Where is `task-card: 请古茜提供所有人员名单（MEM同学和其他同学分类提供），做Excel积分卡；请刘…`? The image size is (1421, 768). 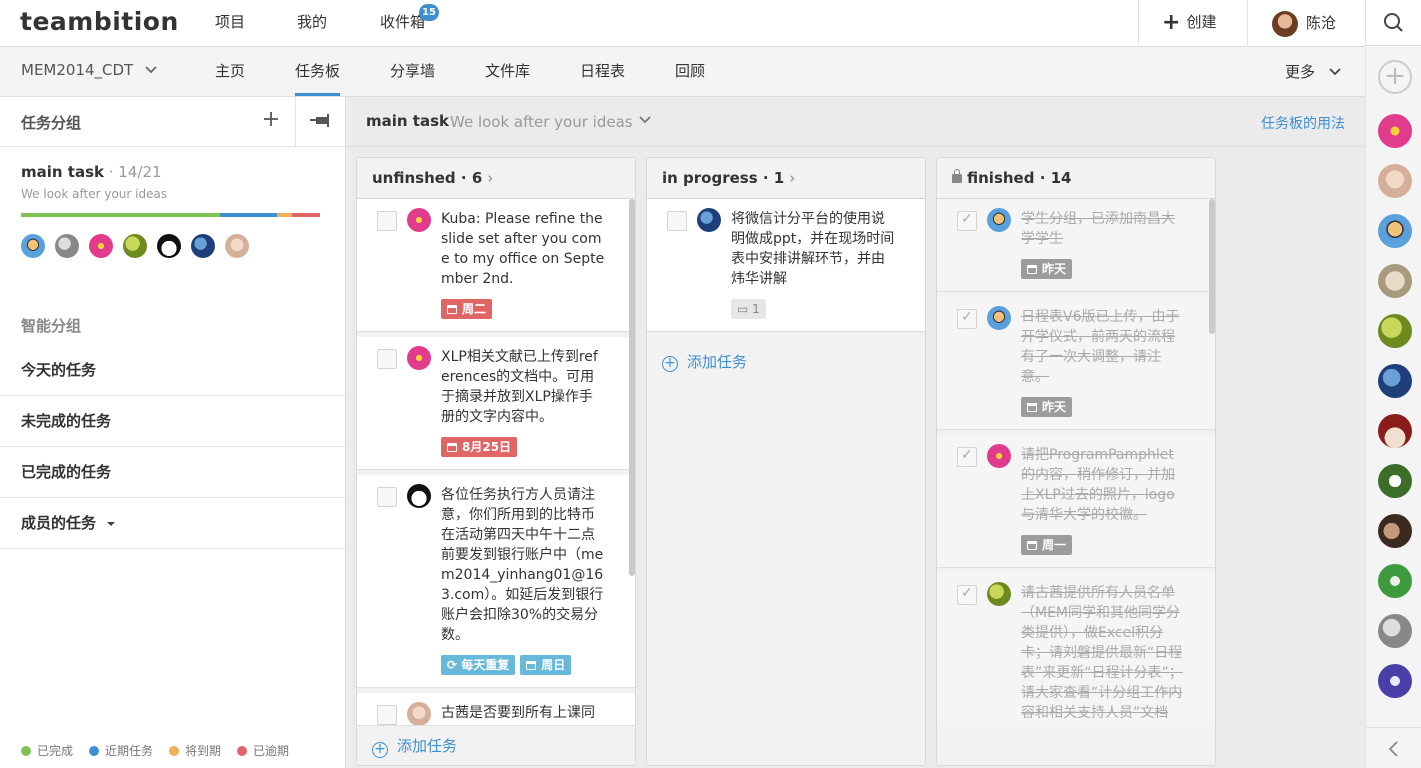 task-card: 请古茜提供所有人员名单（MEM同学和其他同学分类提供），做Excel积分卡；请刘… is located at coordinates (1076, 649).